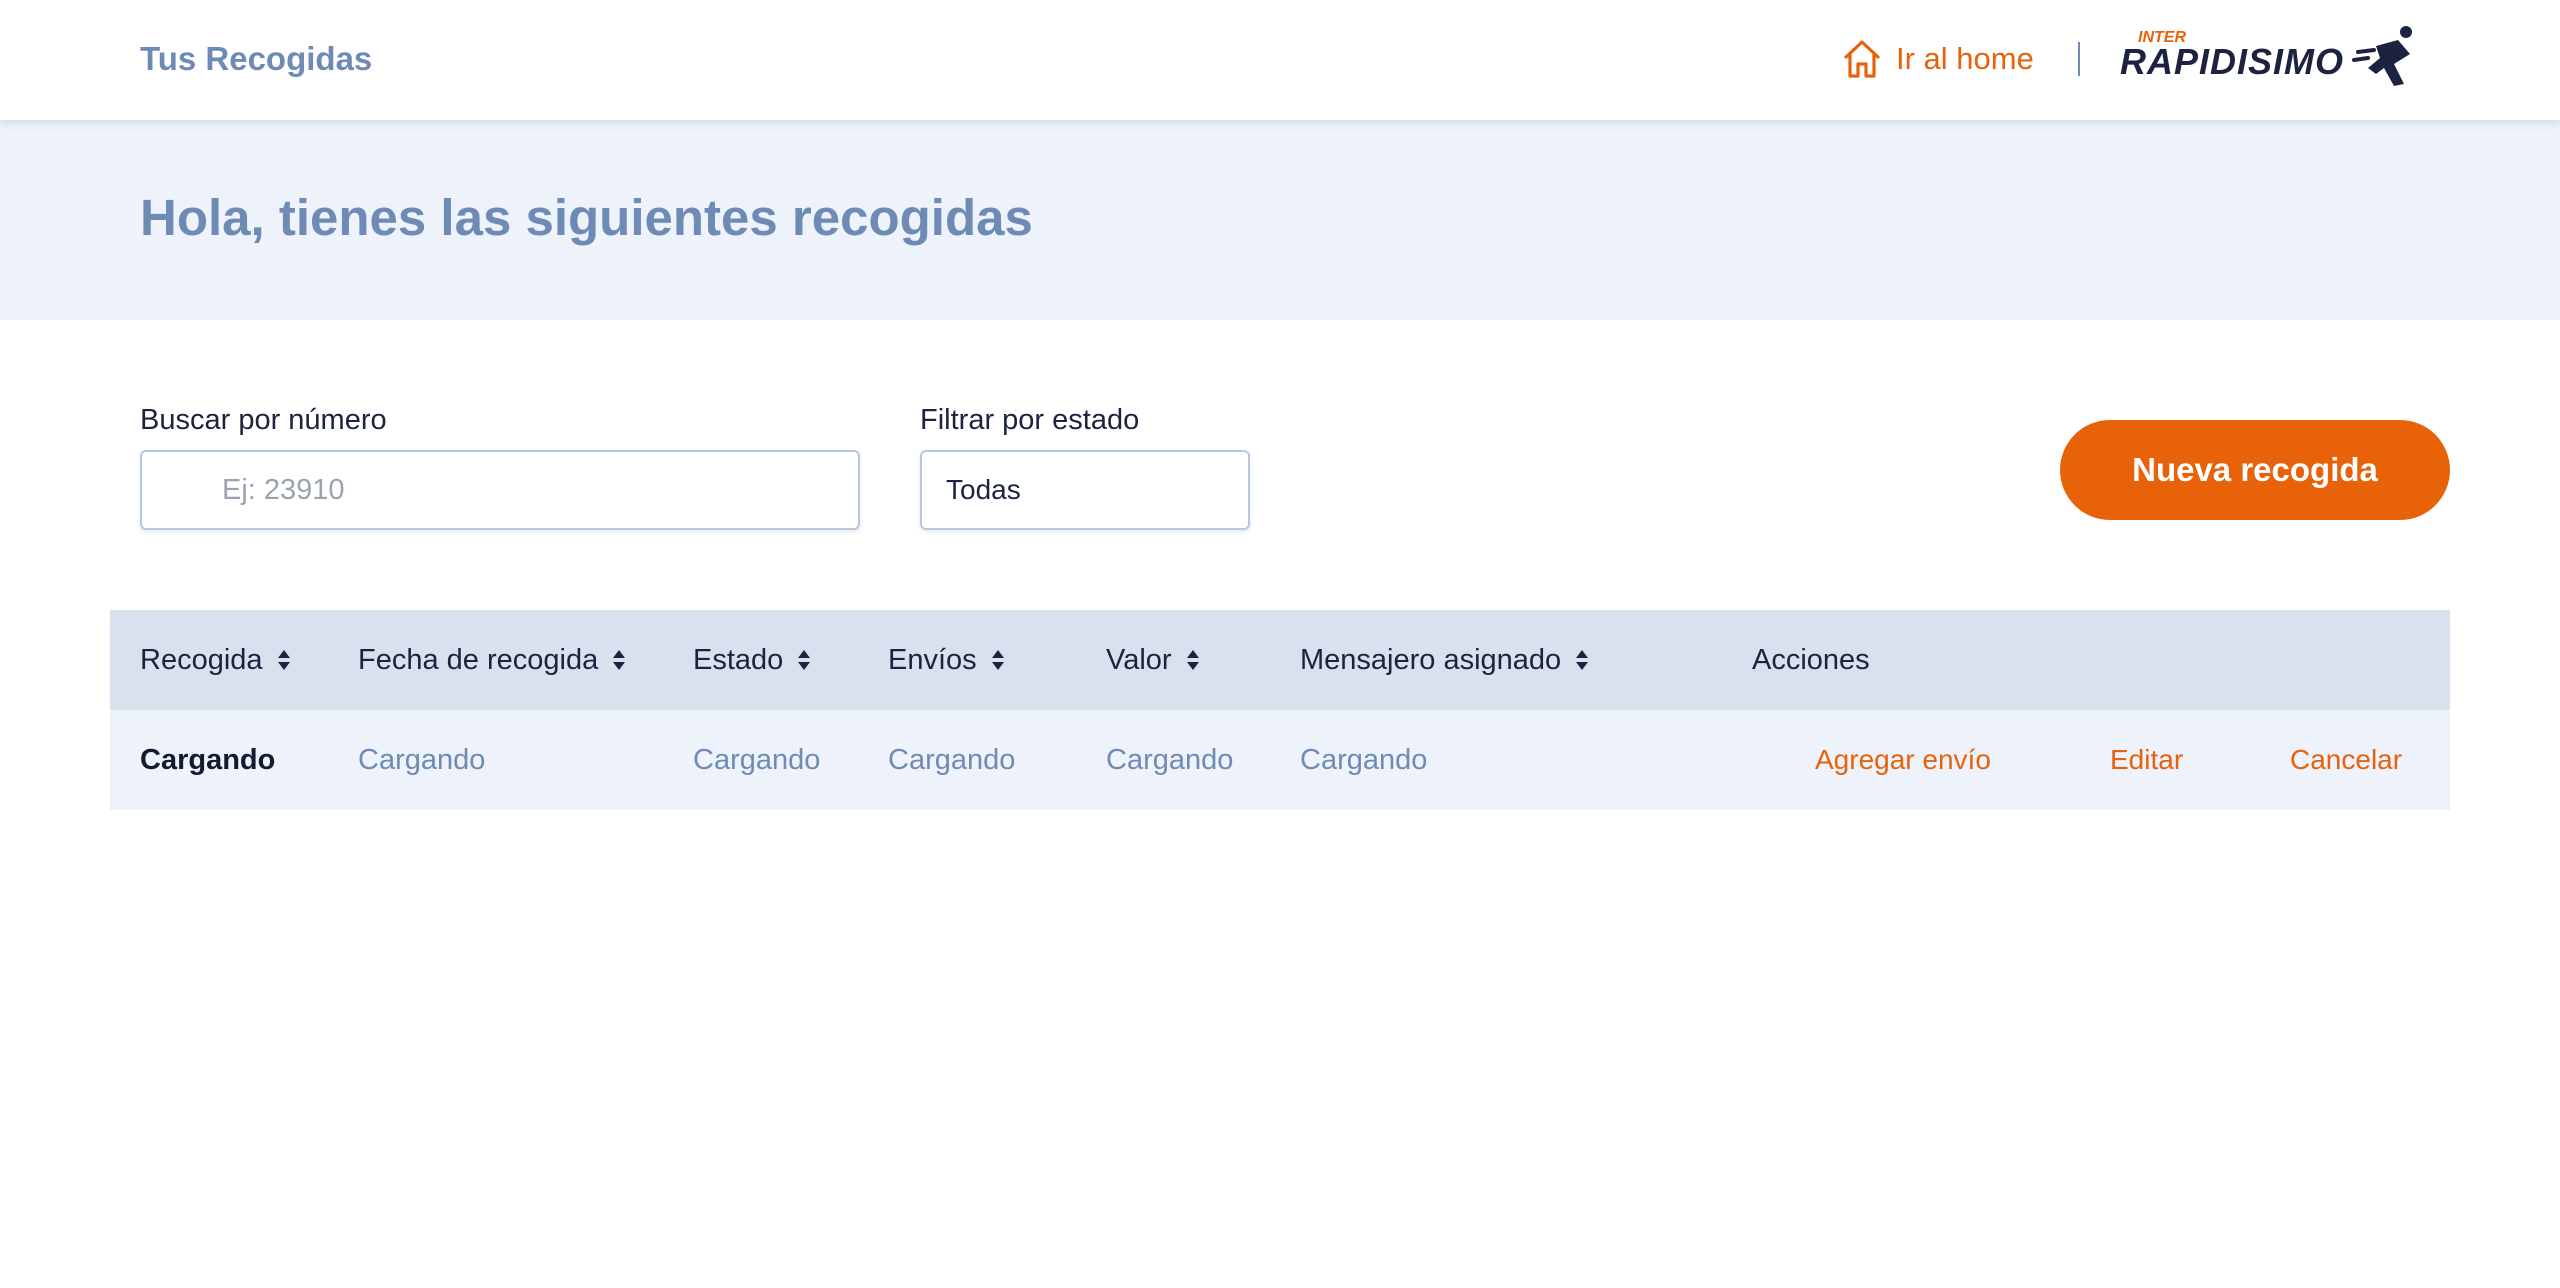  Describe the element at coordinates (2255, 470) in the screenshot. I see `new-pickup-button: Nueva recogida` at that location.